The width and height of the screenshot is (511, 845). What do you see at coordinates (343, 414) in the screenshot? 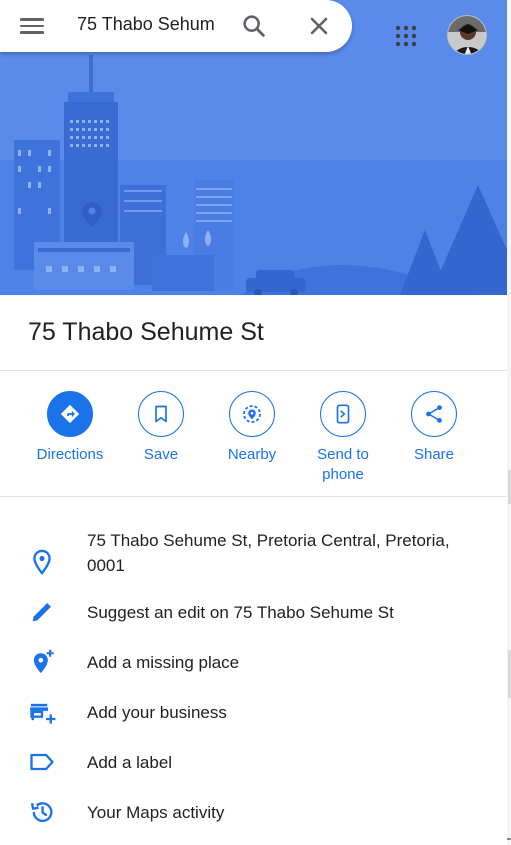
I see `send-to-phone-icon` at bounding box center [343, 414].